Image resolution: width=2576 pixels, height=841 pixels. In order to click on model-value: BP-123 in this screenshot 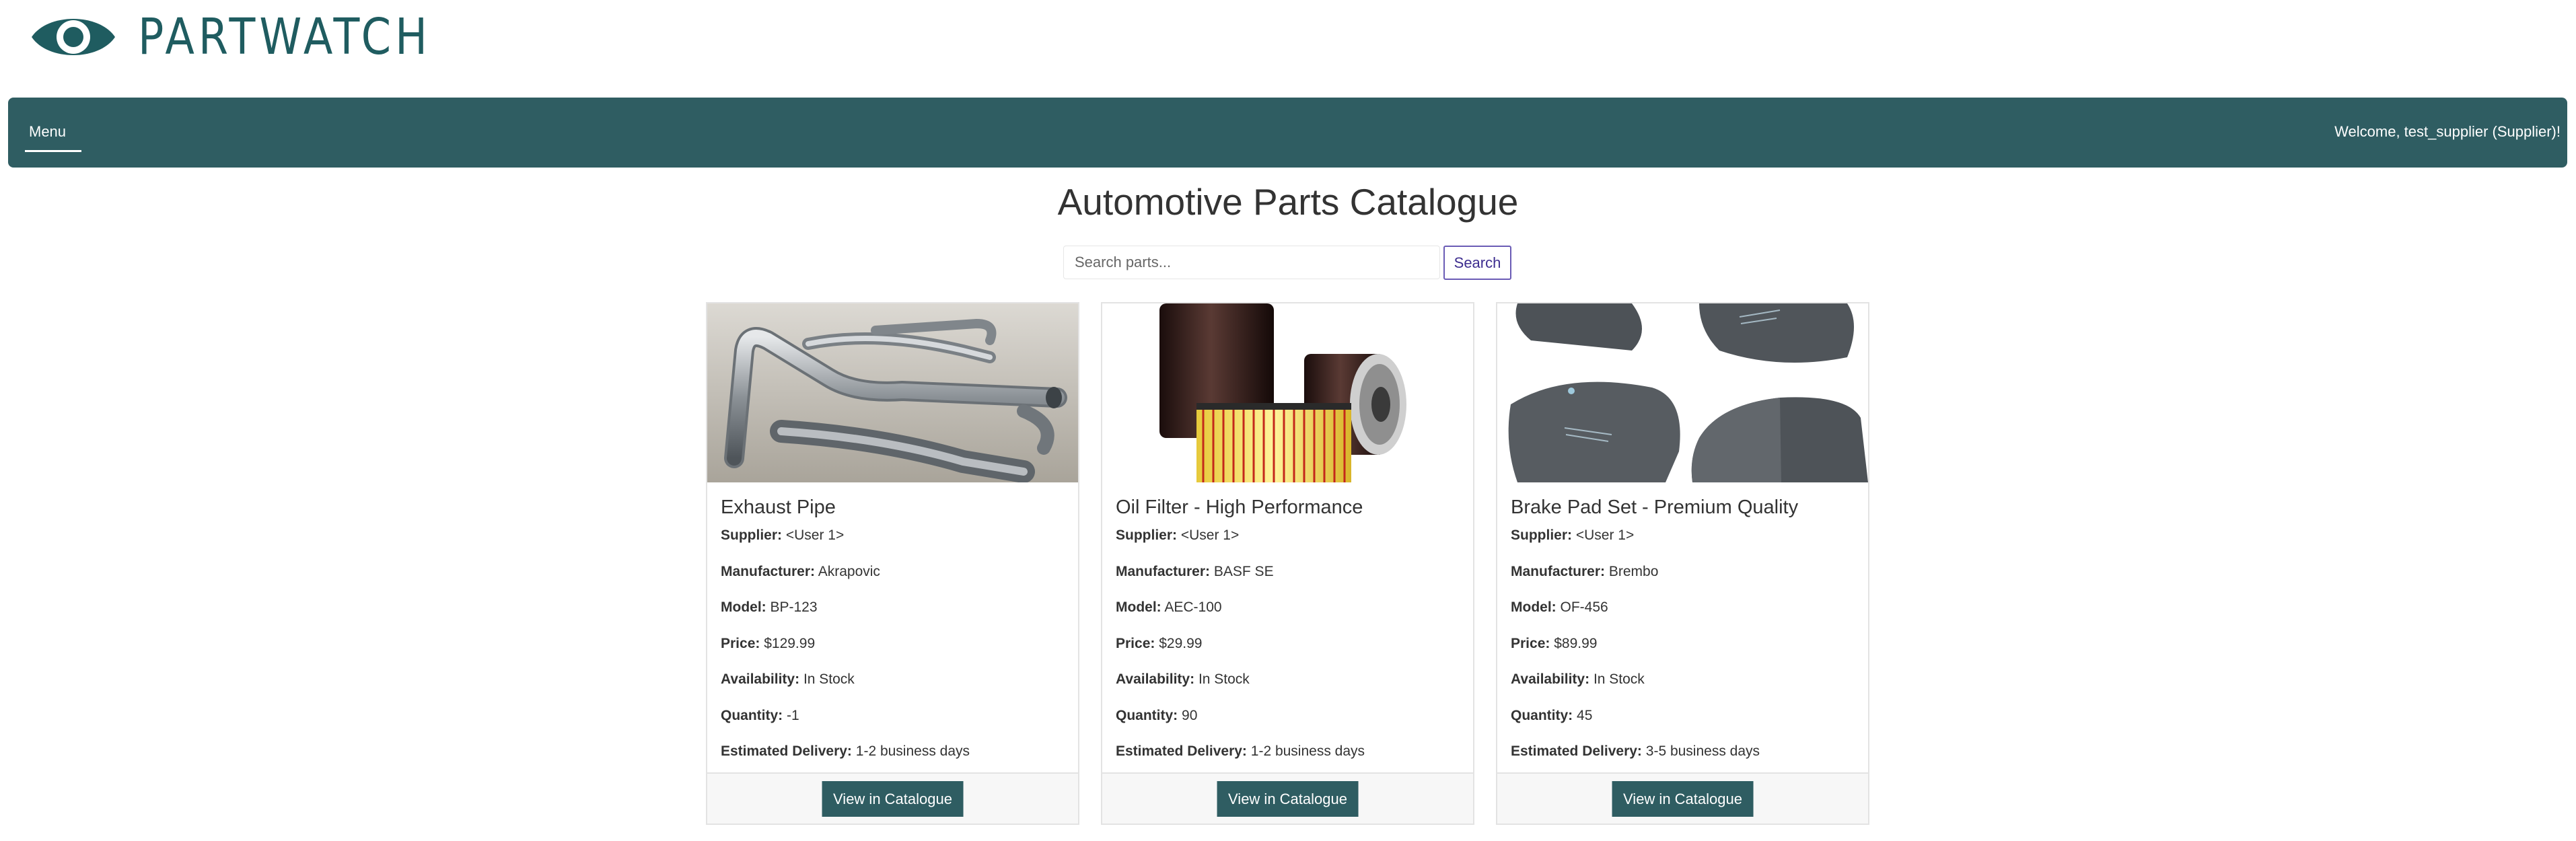, I will do `click(794, 607)`.